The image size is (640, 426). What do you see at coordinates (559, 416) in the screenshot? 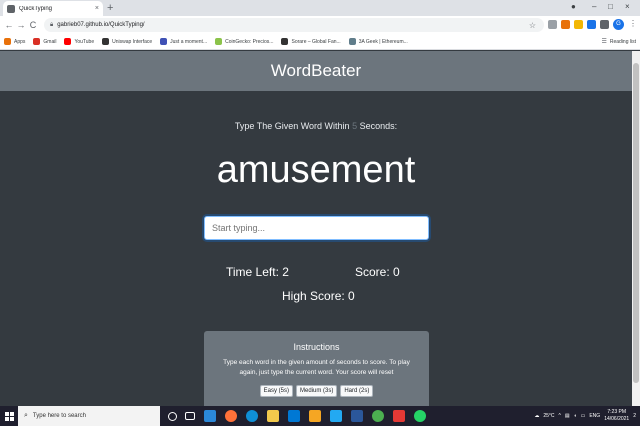
I see `tray-chevron-icon: ^` at bounding box center [559, 416].